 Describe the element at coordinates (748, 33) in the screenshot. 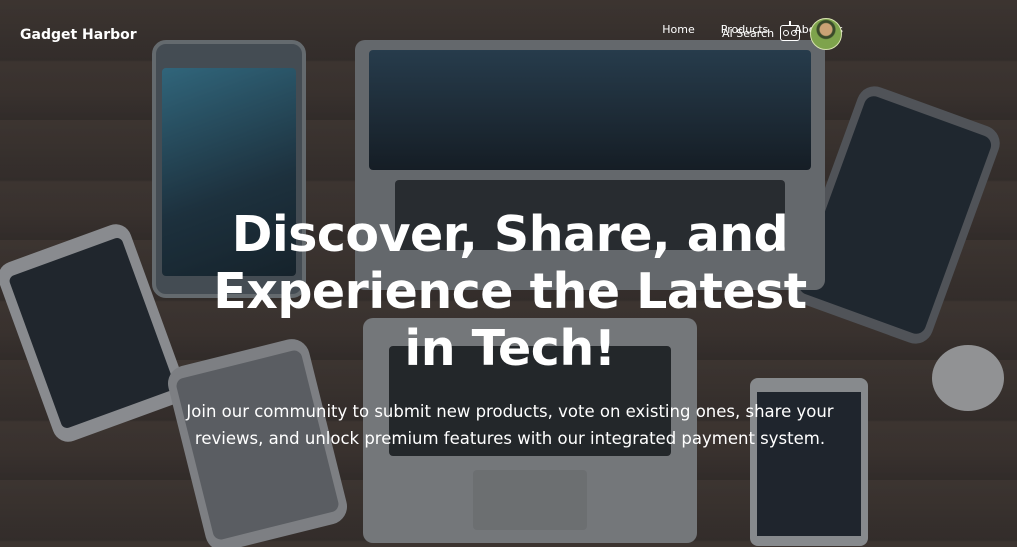

I see `ai-search-label: AI Search` at that location.